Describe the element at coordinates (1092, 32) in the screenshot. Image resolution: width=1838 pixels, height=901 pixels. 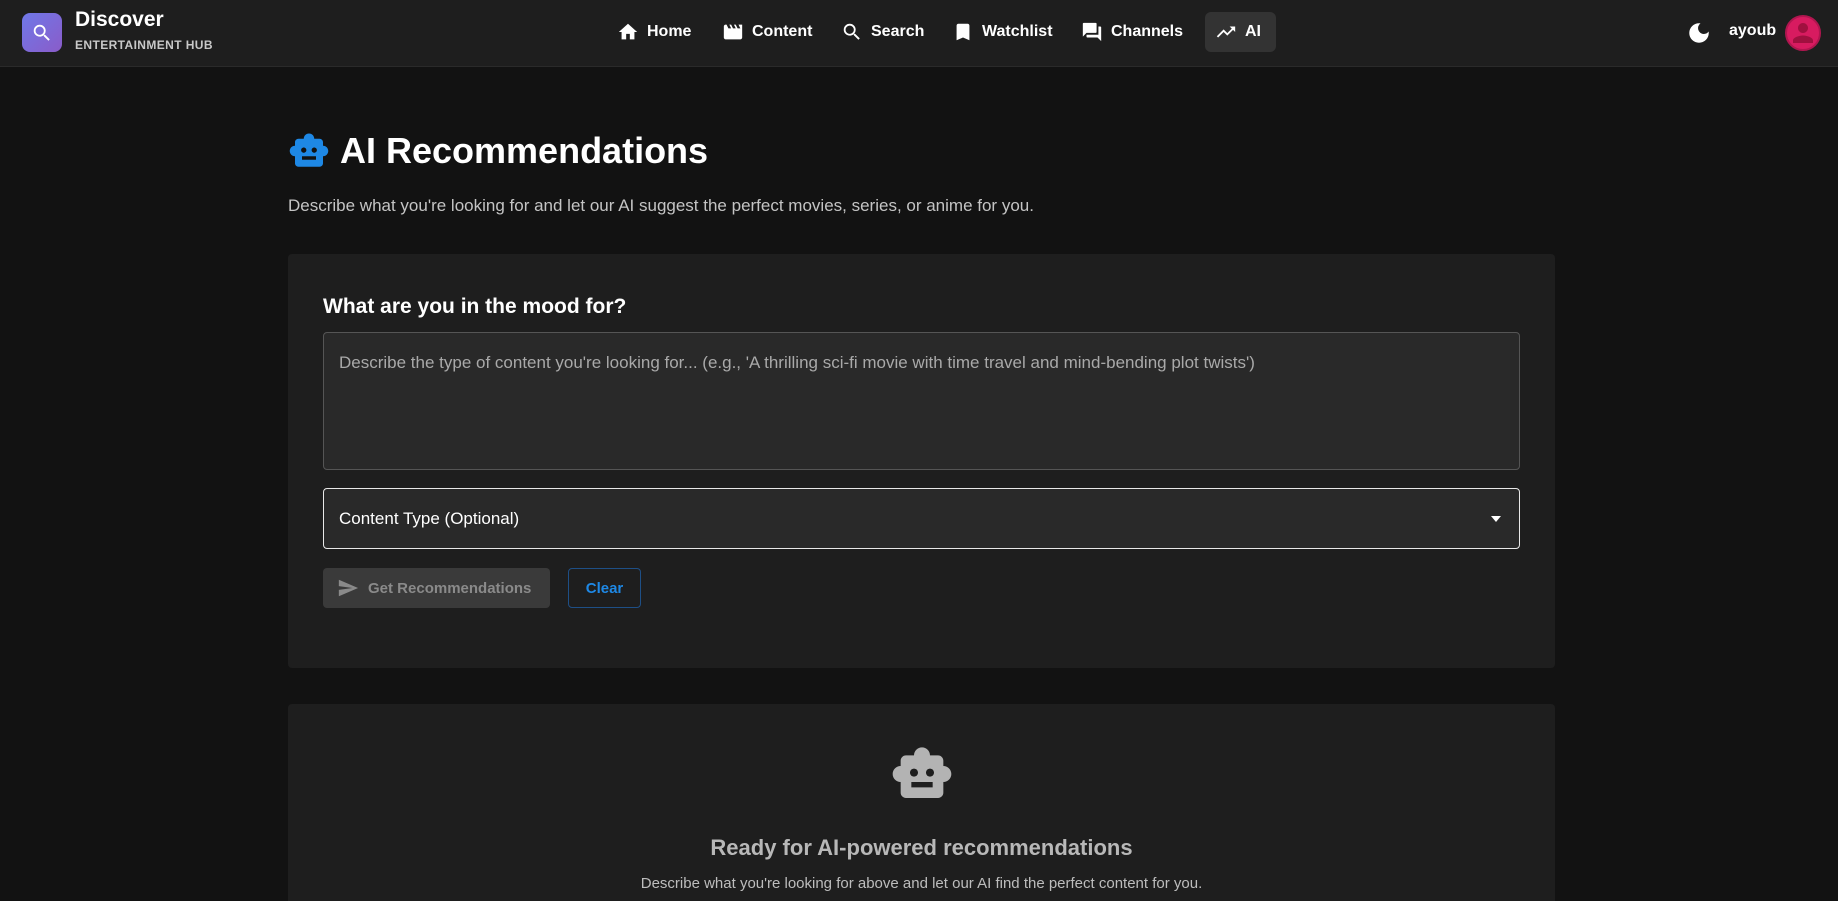
I see `chat-icon` at that location.